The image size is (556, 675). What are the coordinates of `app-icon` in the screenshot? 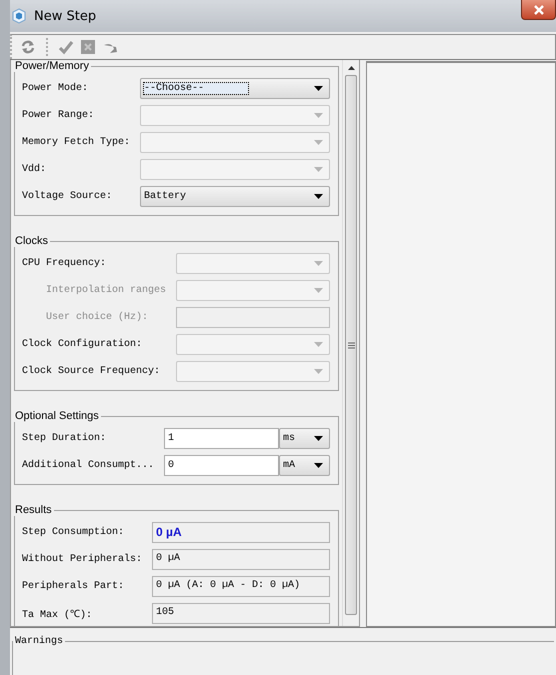 It's located at (19, 16).